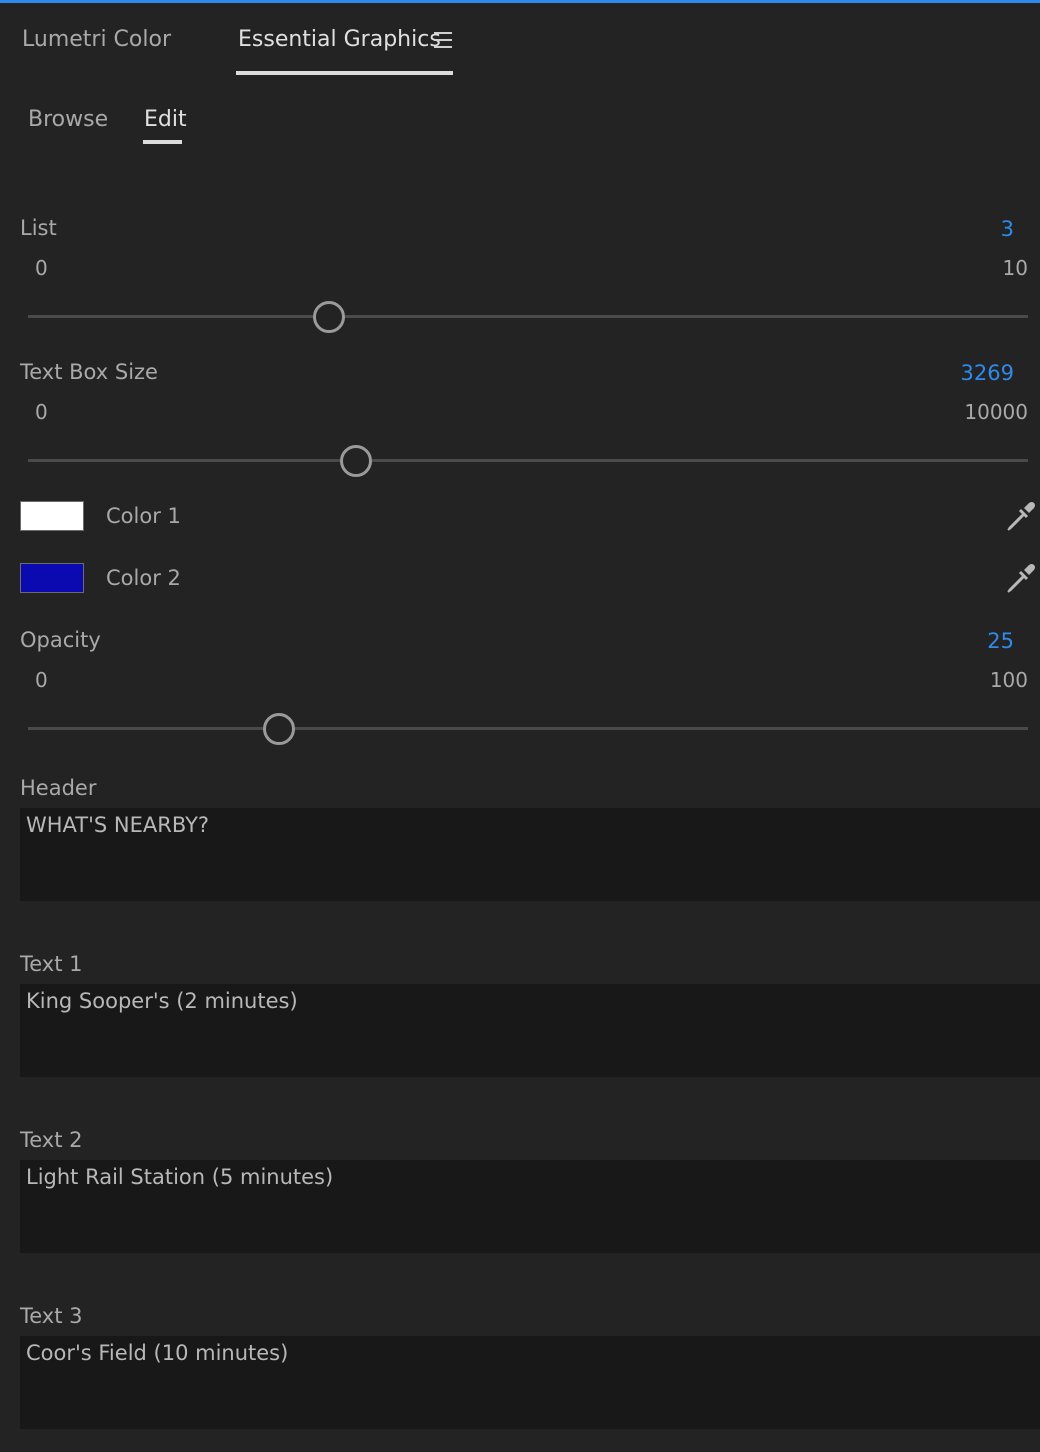 The image size is (1040, 1452). What do you see at coordinates (530, 1206) in the screenshot?
I see `text-2-field: Light Rail Station (5 minutes)` at bounding box center [530, 1206].